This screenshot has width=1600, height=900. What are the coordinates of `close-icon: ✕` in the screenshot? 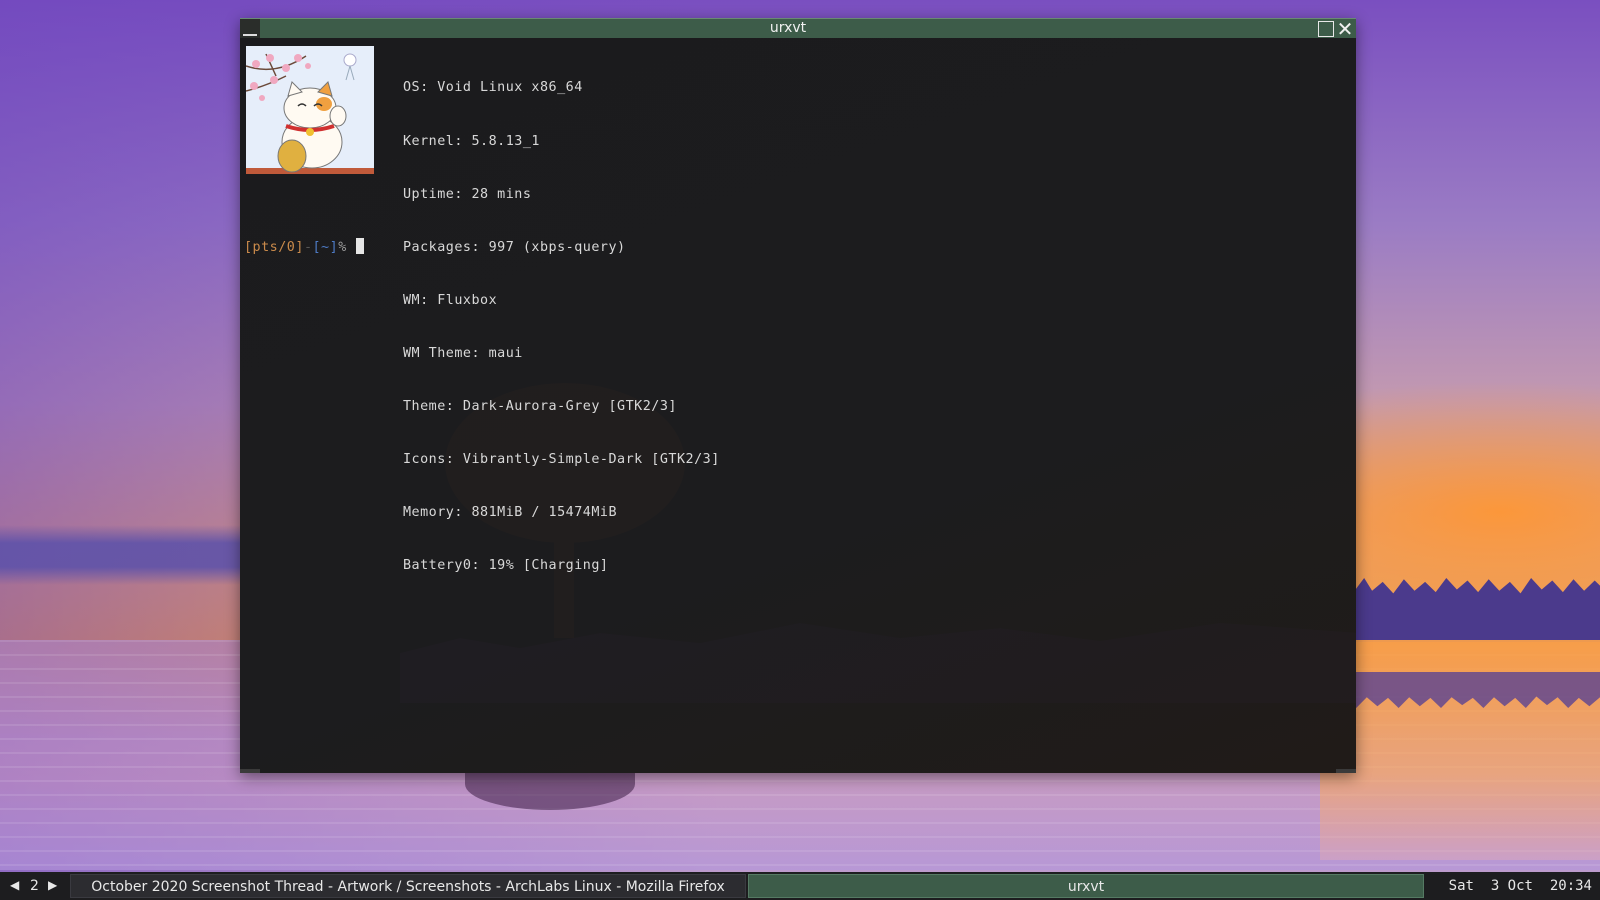 It's located at (1345, 29).